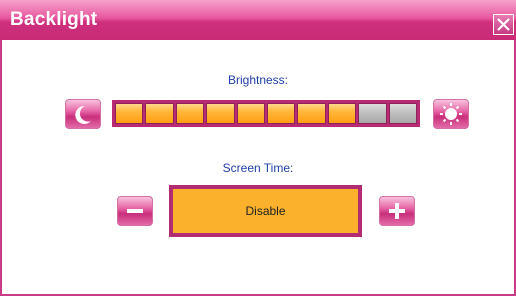 The width and height of the screenshot is (516, 296). Describe the element at coordinates (258, 20) in the screenshot. I see `title-bar: Backlight` at that location.